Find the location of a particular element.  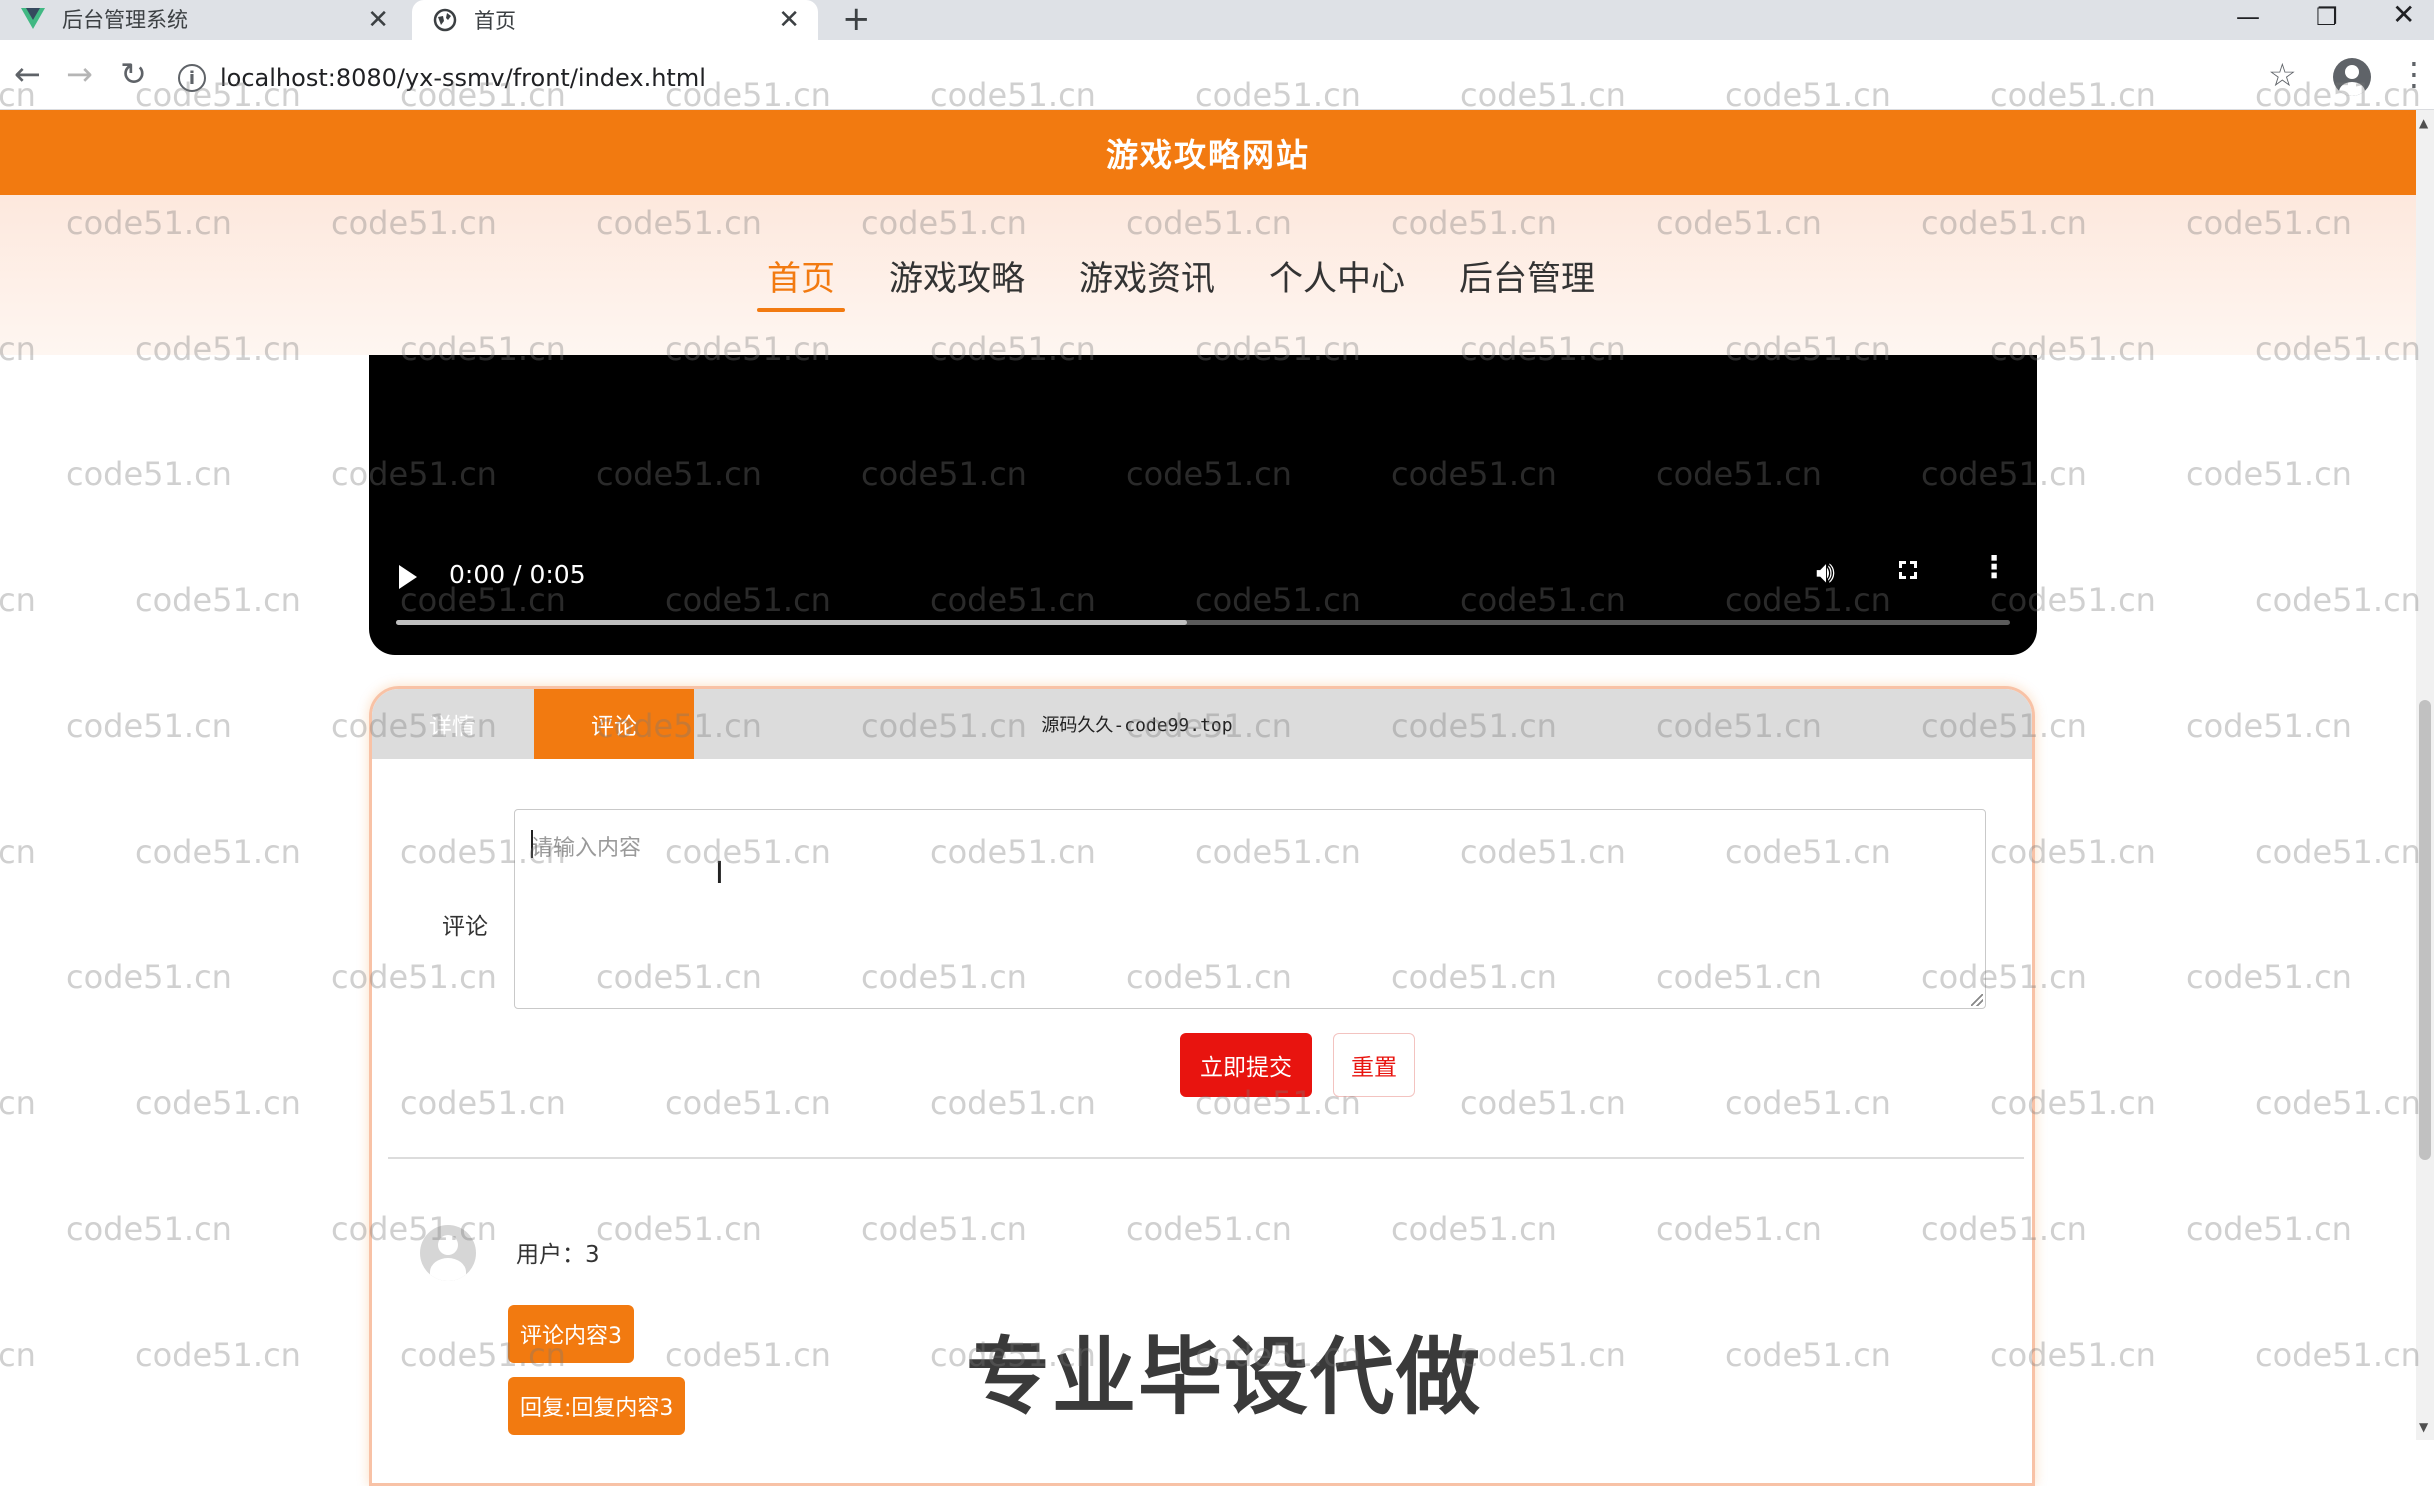

site-info-icon: i is located at coordinates (192, 78).